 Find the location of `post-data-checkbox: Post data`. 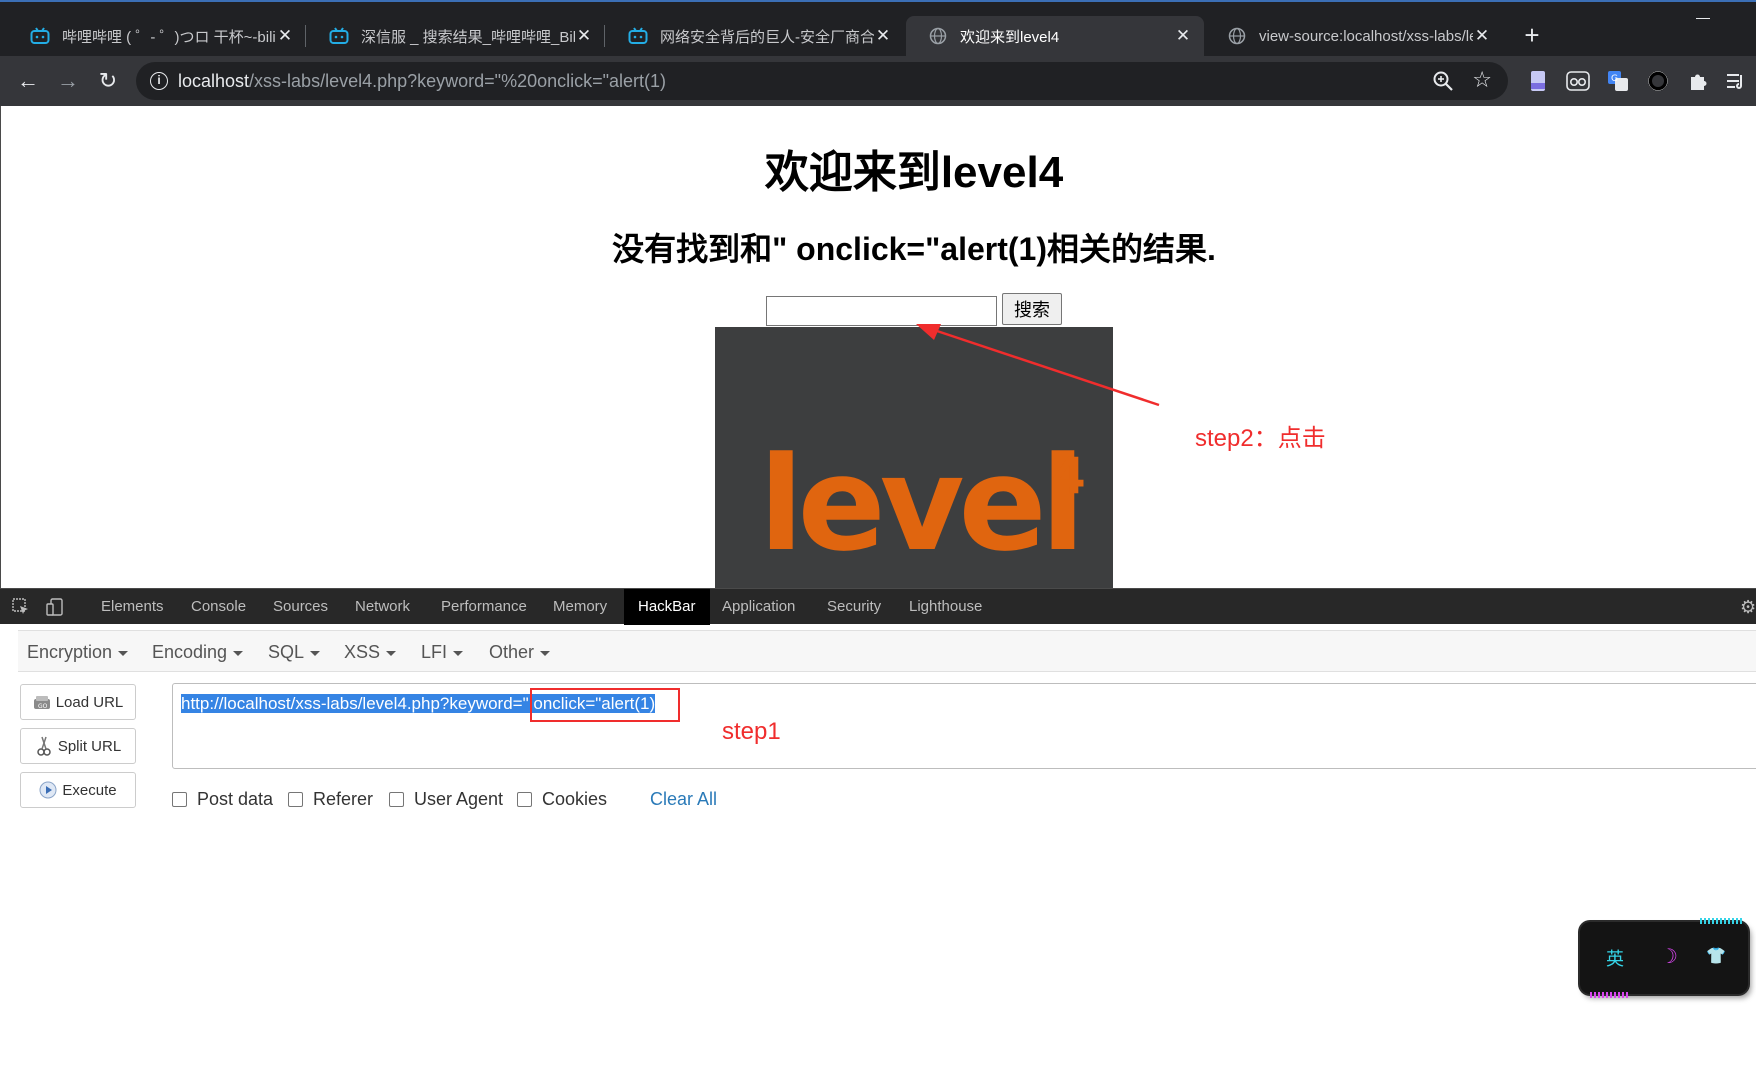

post-data-checkbox: Post data is located at coordinates (222, 799).